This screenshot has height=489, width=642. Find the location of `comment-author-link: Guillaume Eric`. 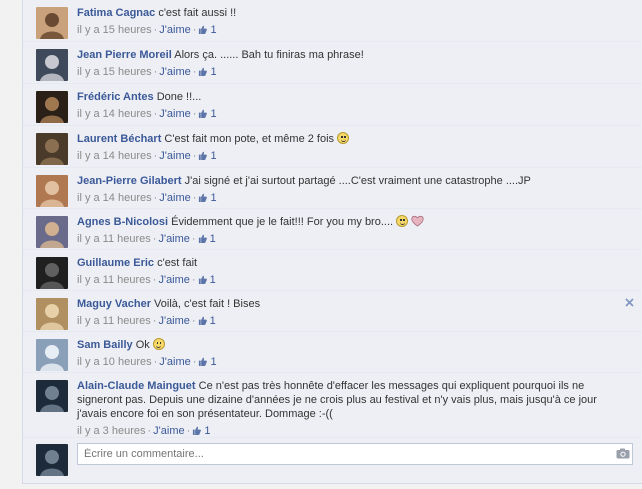

comment-author-link: Guillaume Eric is located at coordinates (115, 263).